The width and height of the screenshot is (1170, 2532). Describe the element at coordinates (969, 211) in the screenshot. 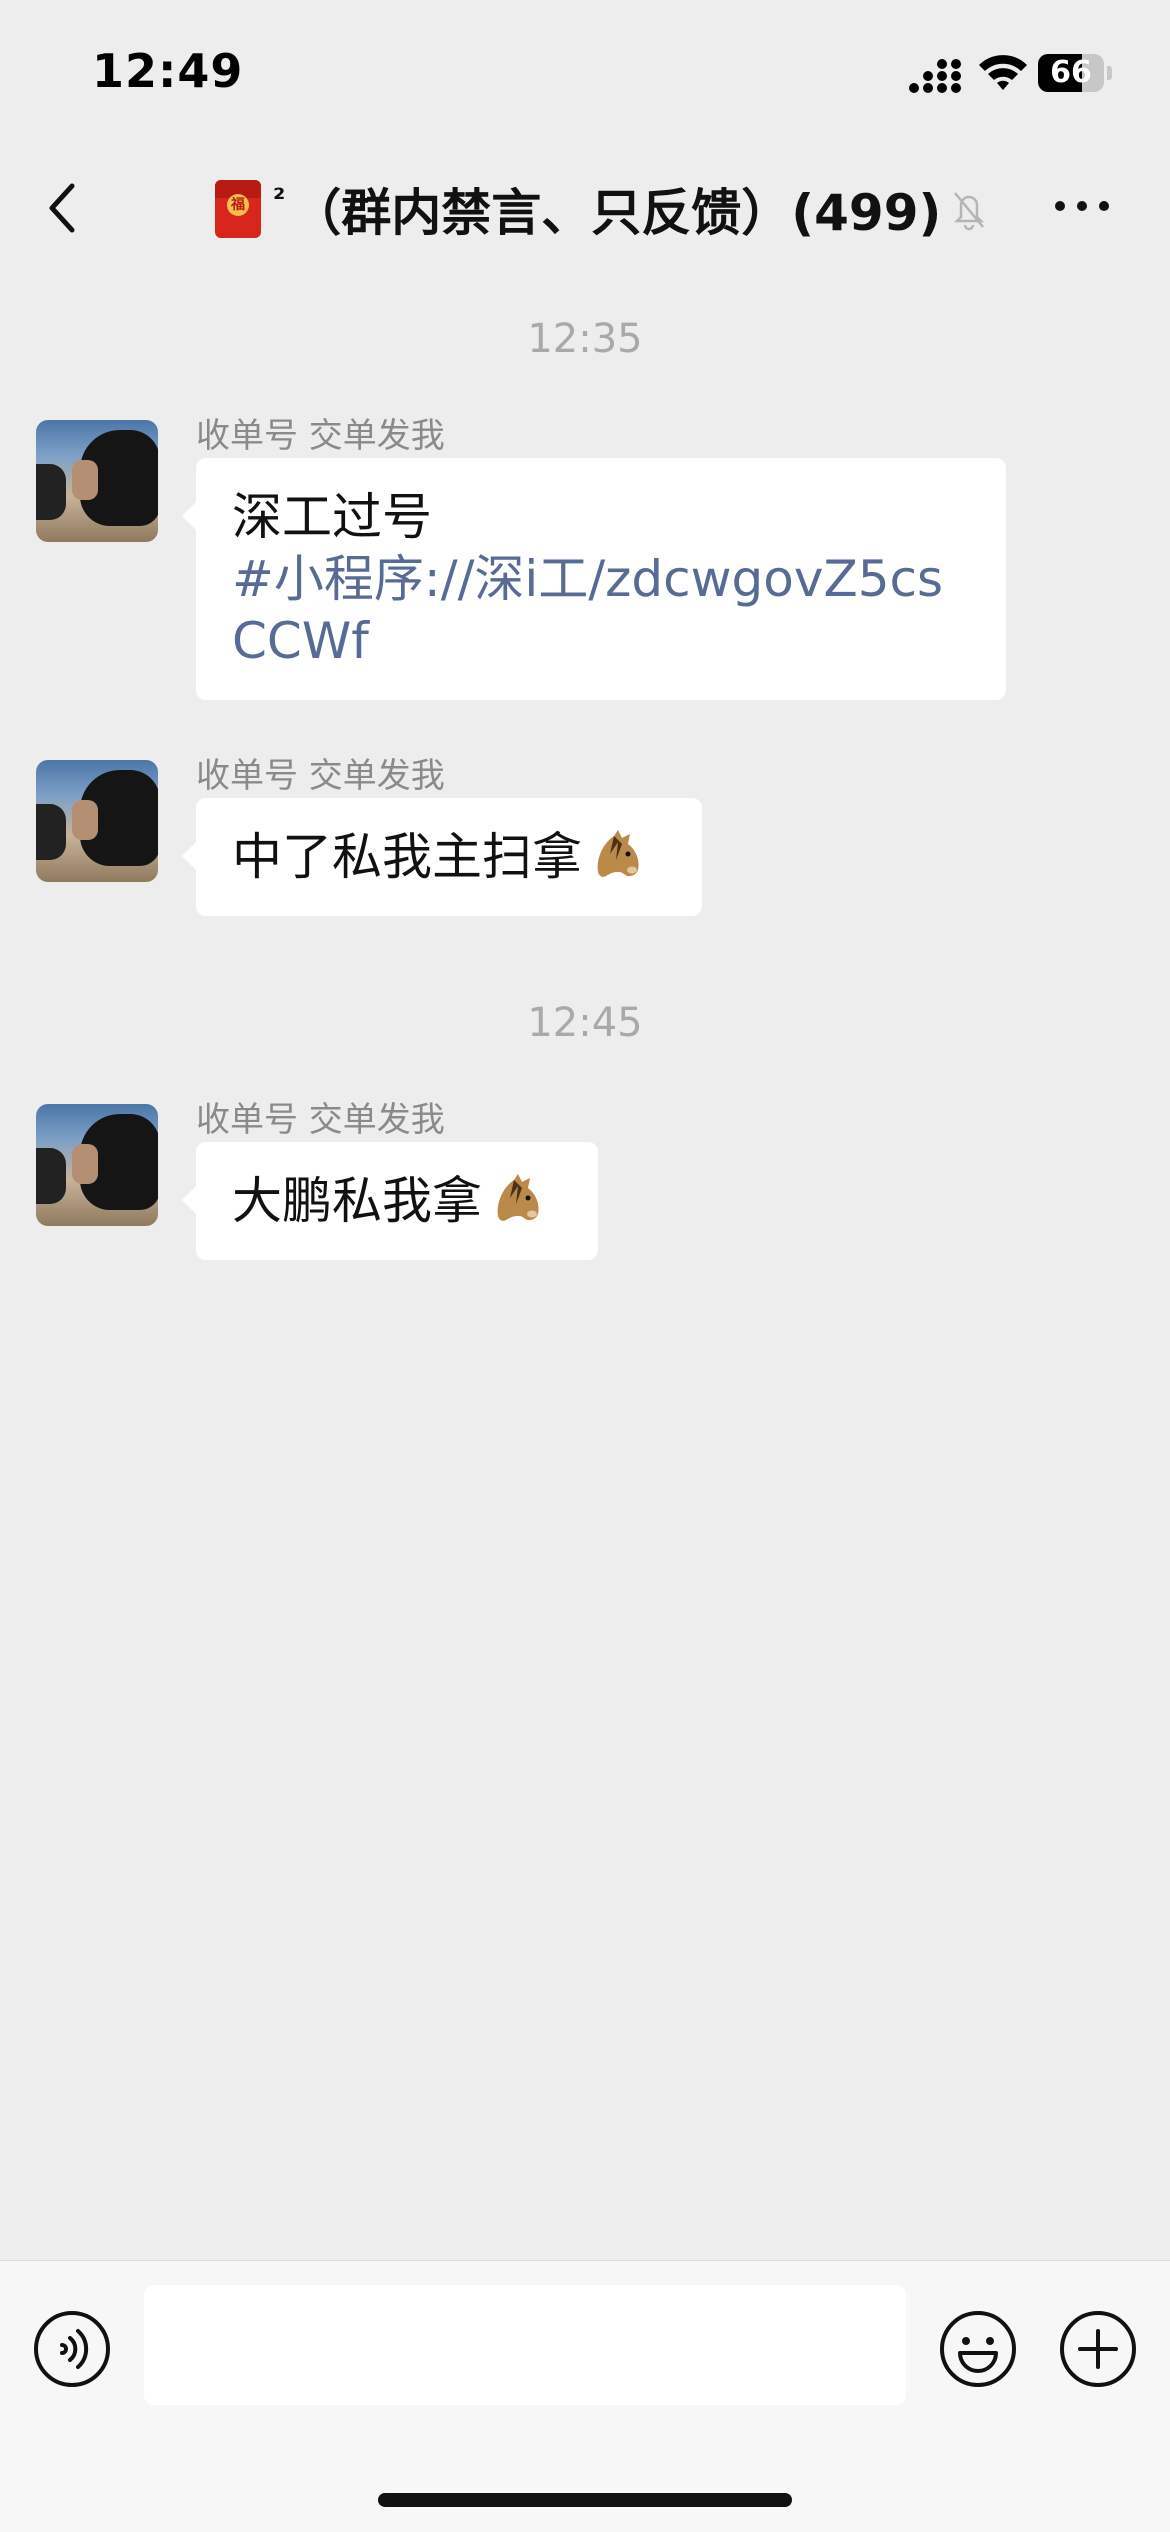

I see `bell-muted-icon` at that location.